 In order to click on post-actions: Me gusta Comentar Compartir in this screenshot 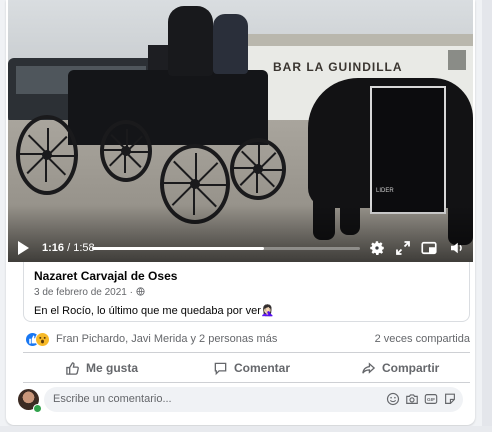, I will do `click(246, 368)`.